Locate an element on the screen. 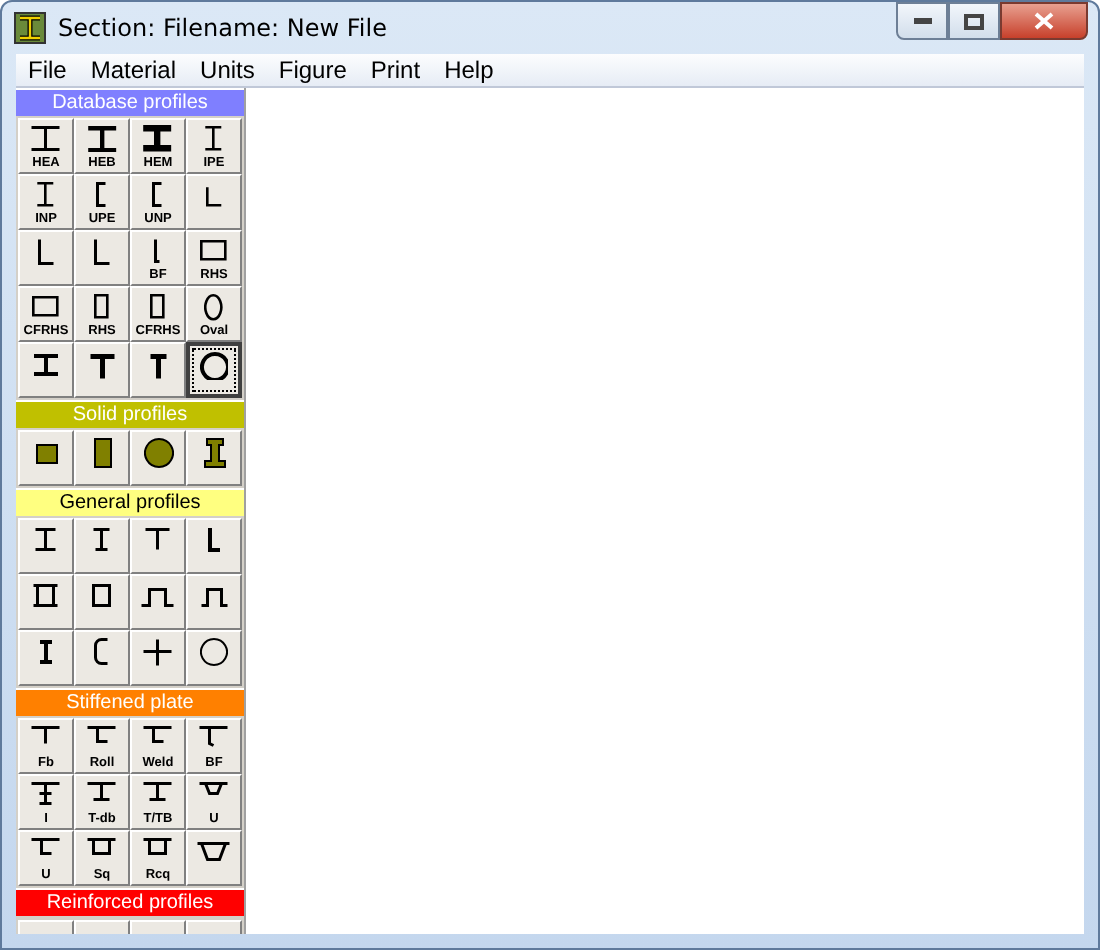  profile-button is located at coordinates (214, 370).